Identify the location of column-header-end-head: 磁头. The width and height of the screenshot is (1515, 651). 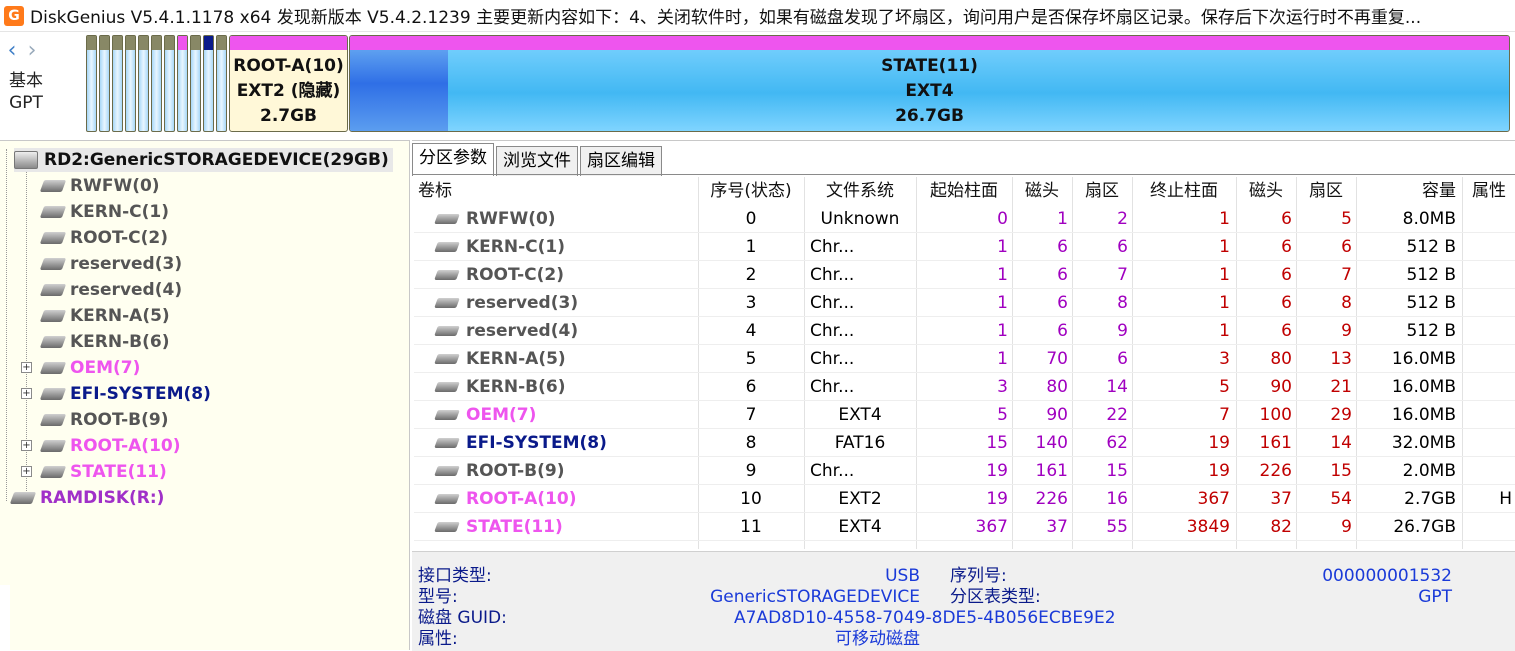
(1266, 191).